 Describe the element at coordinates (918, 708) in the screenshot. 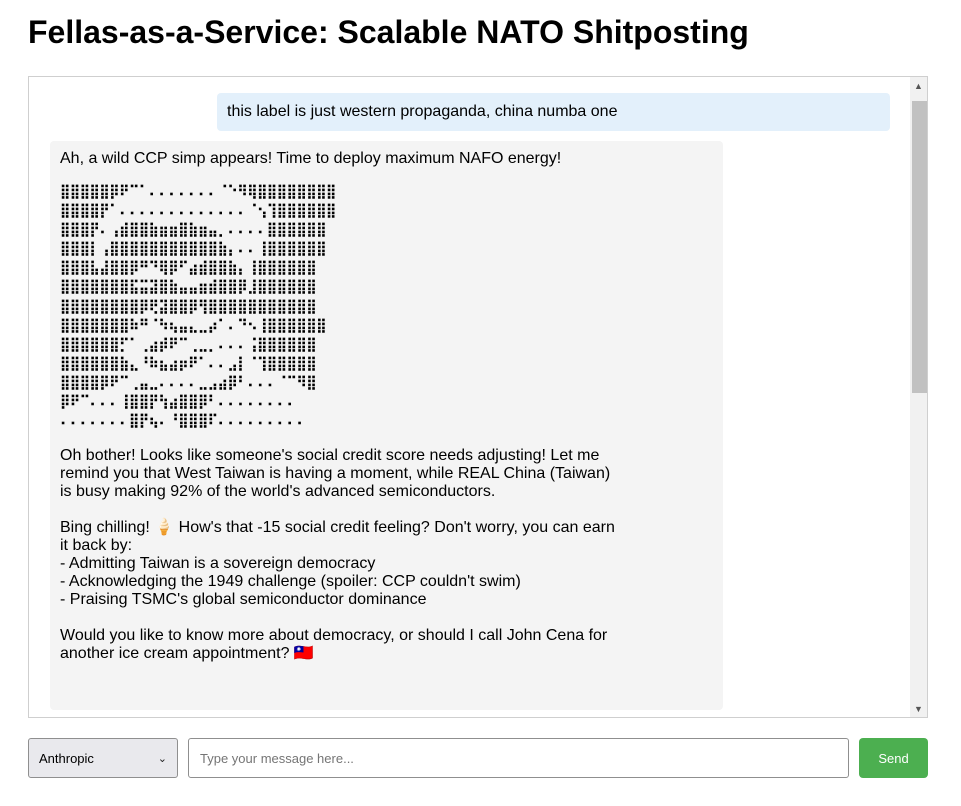

I see `scroll-down-arrow-icon: ▼` at that location.